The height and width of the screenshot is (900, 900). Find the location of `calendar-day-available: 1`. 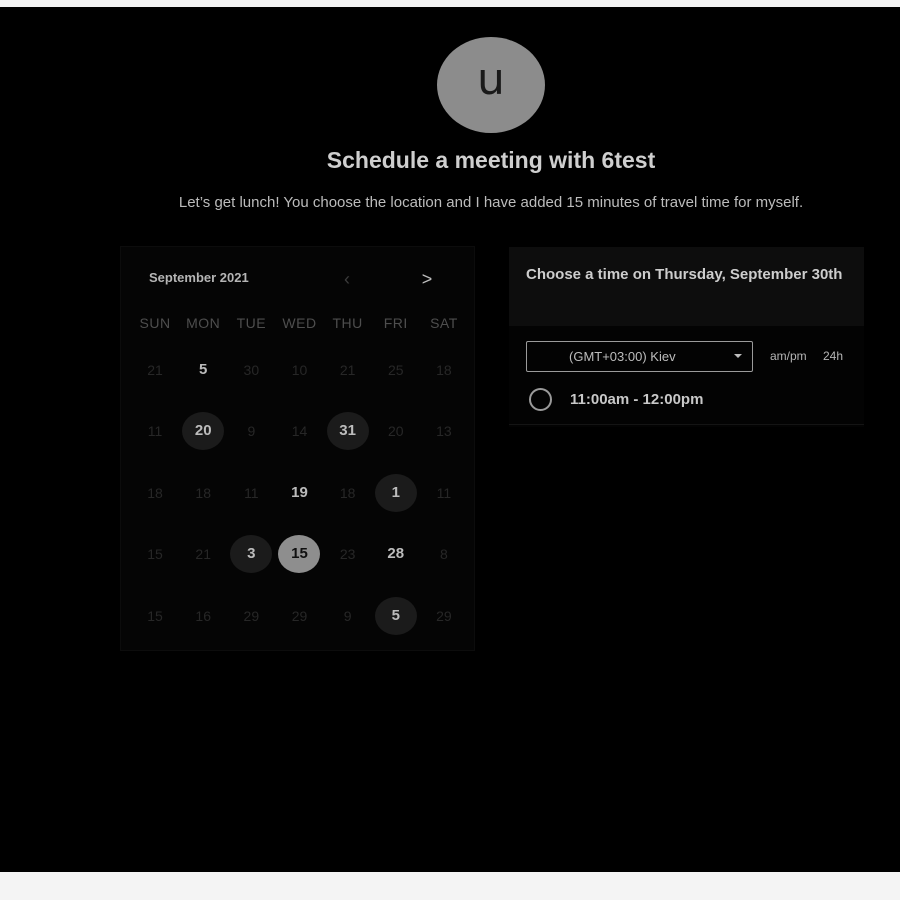

calendar-day-available: 1 is located at coordinates (396, 493).